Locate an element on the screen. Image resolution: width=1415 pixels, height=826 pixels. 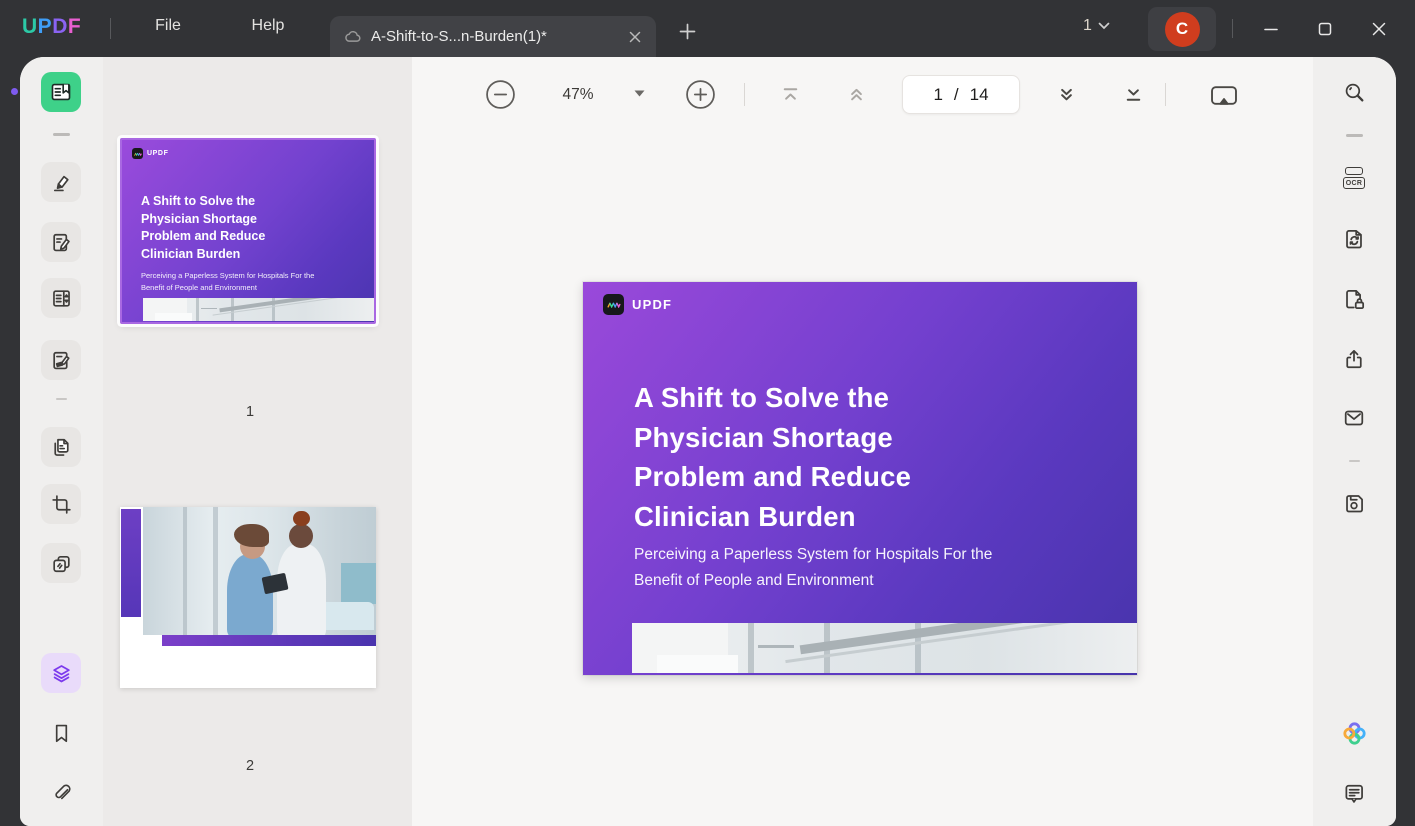
feedback-button is located at coordinates (1354, 793).